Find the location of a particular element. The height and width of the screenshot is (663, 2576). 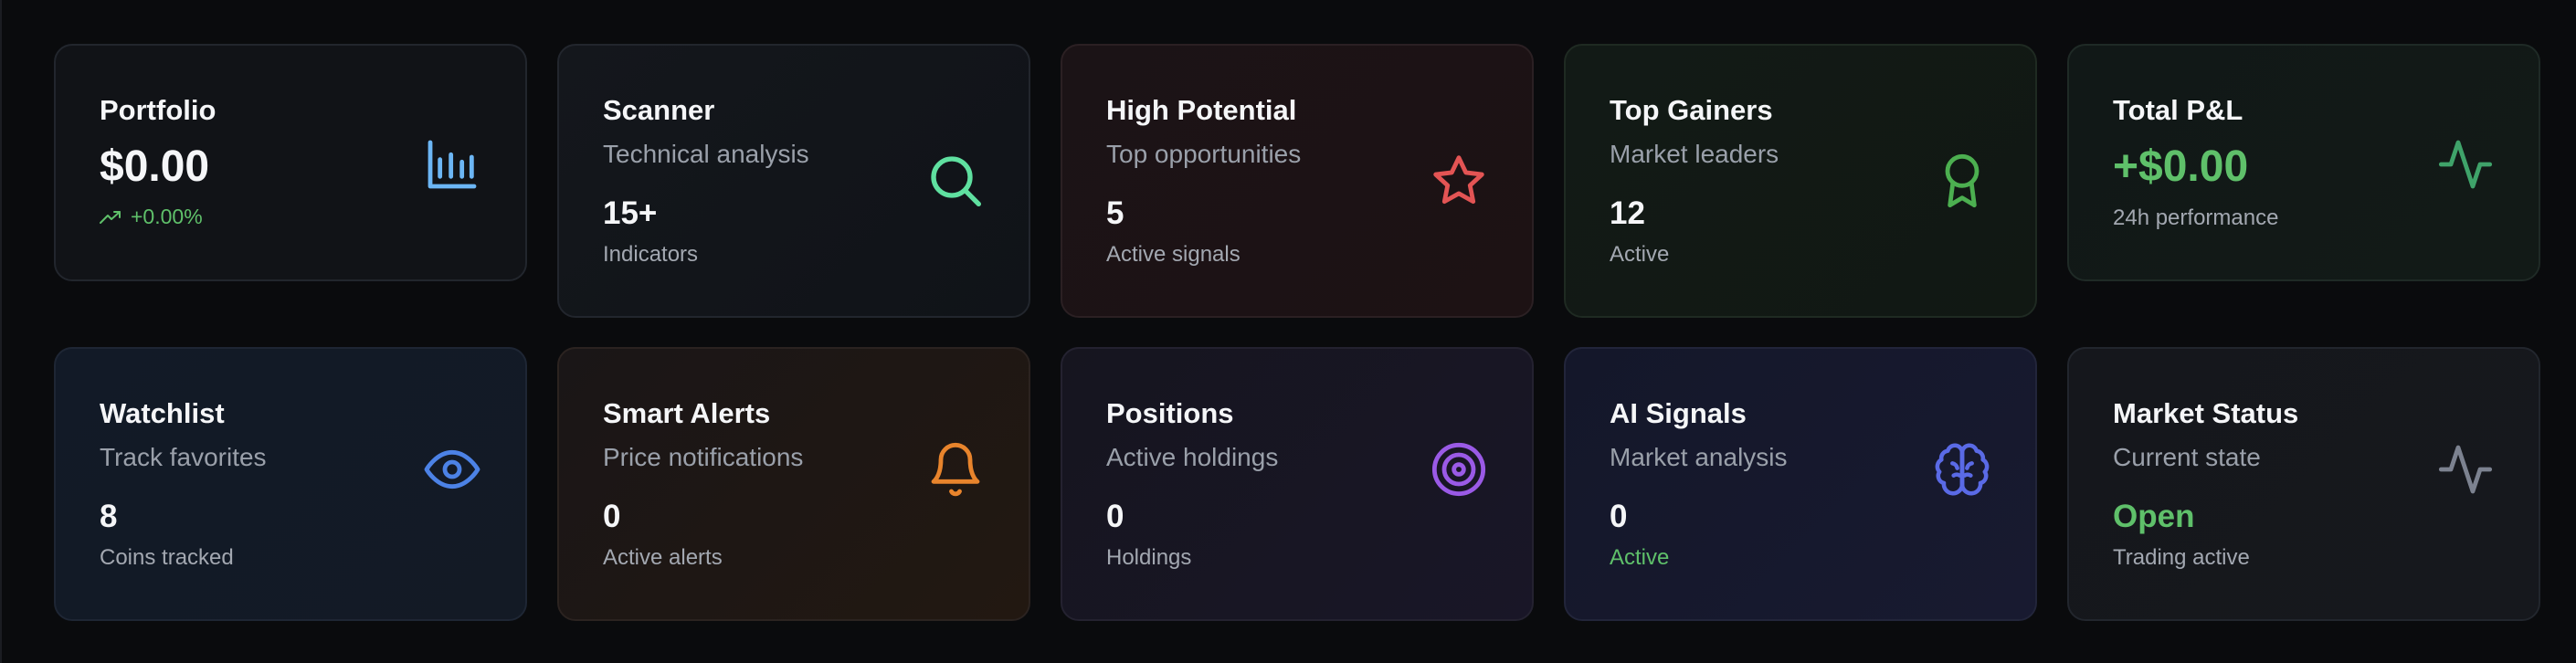

bell-icon is located at coordinates (955, 469).